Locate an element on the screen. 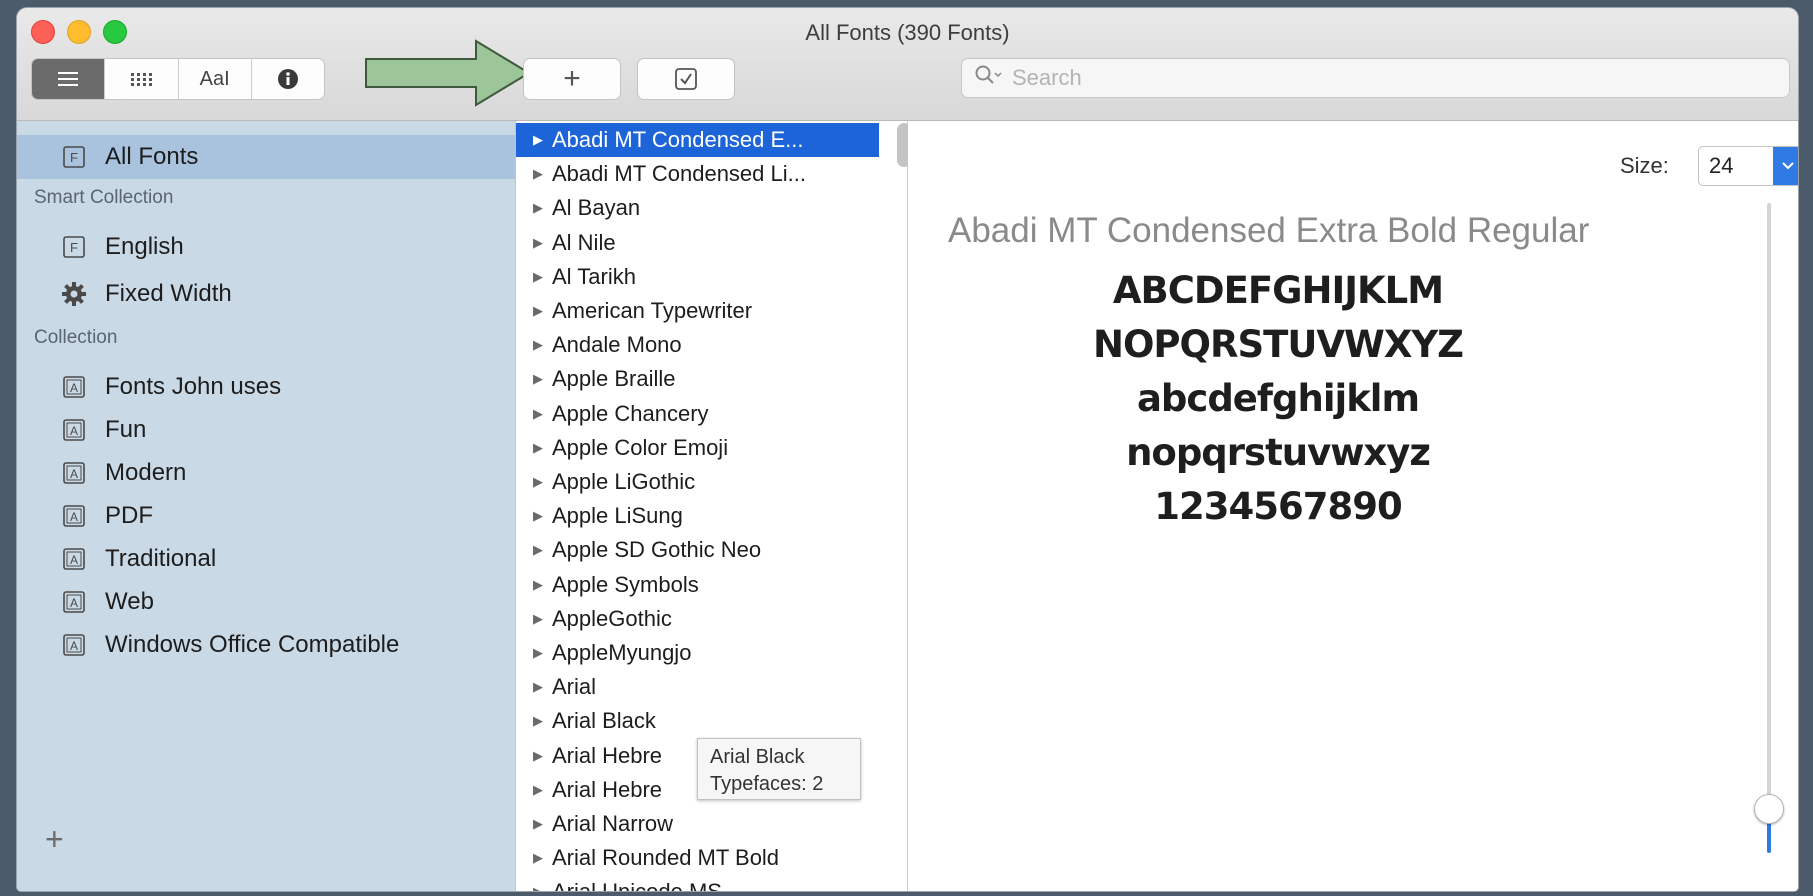 The width and height of the screenshot is (1813, 896). sidebar-item-label: Fun is located at coordinates (126, 429).